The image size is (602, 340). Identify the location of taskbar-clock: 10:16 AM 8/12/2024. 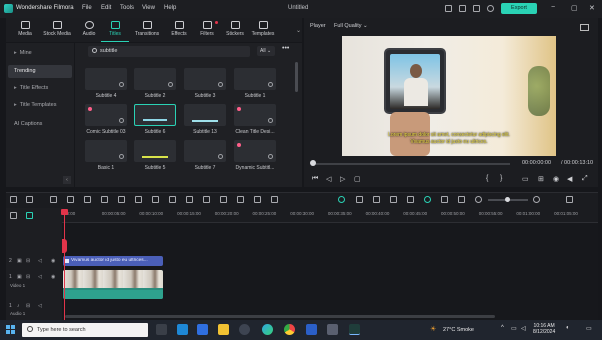
(544, 329).